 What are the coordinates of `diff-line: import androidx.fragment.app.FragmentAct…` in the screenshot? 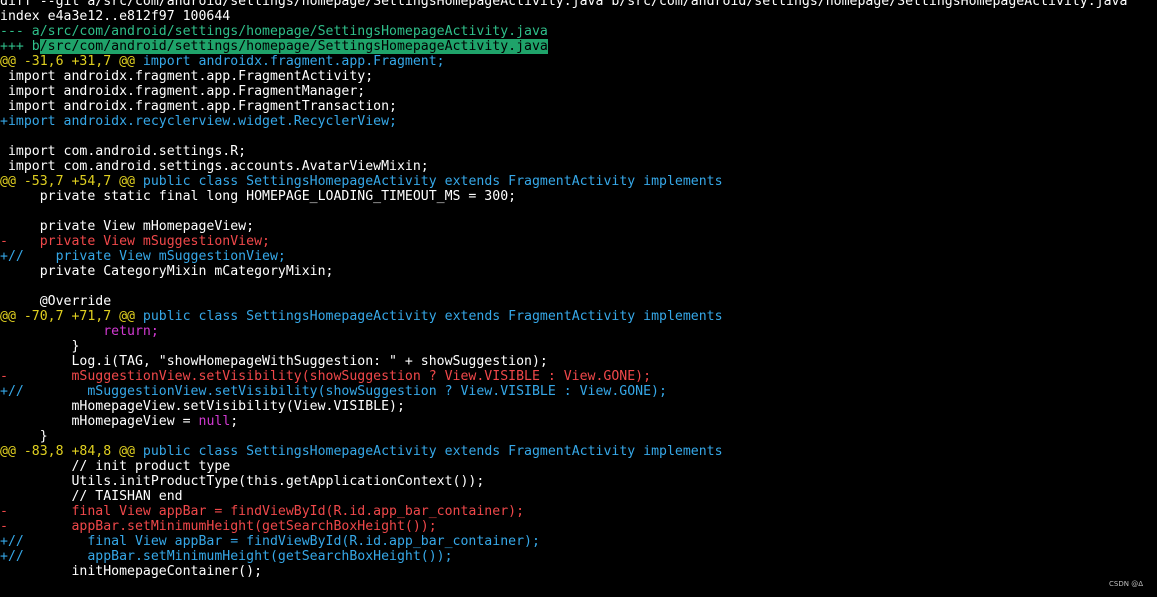 It's located at (578, 76).